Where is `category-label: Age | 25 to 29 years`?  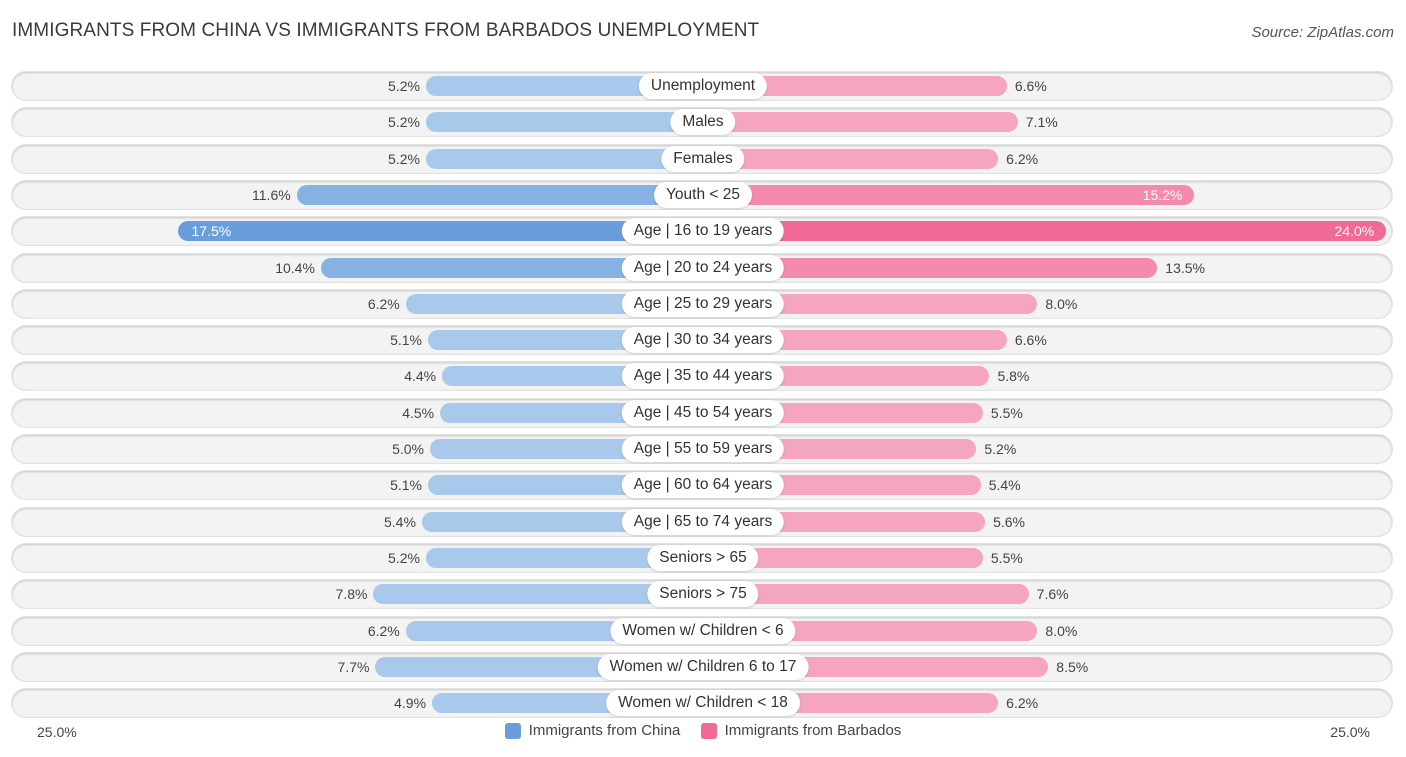
category-label: Age | 25 to 29 years is located at coordinates (703, 303).